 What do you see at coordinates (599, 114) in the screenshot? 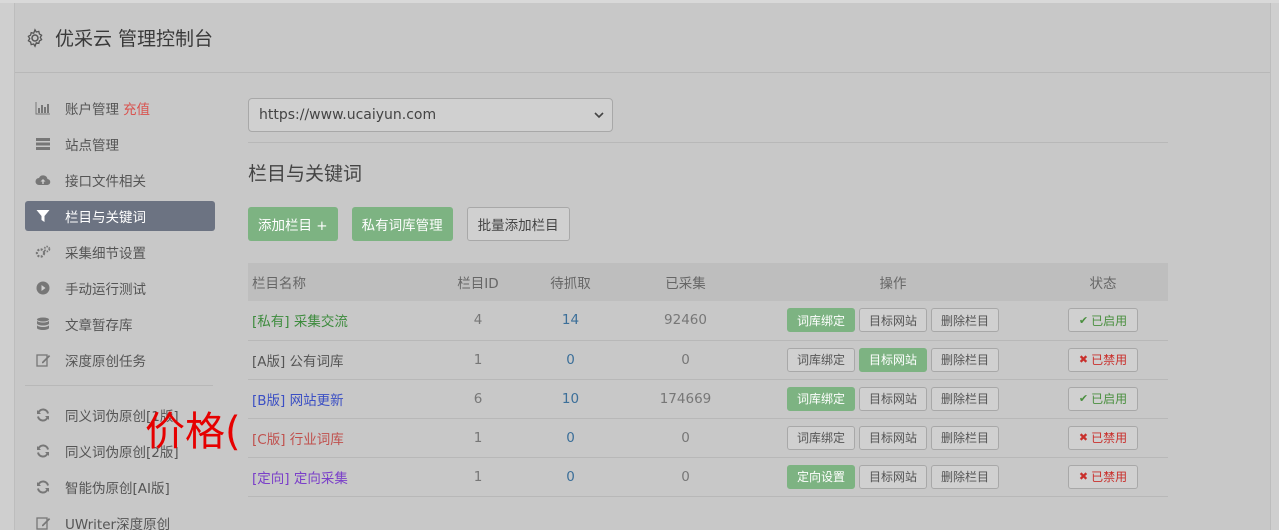
I see `chevron-down-icon` at bounding box center [599, 114].